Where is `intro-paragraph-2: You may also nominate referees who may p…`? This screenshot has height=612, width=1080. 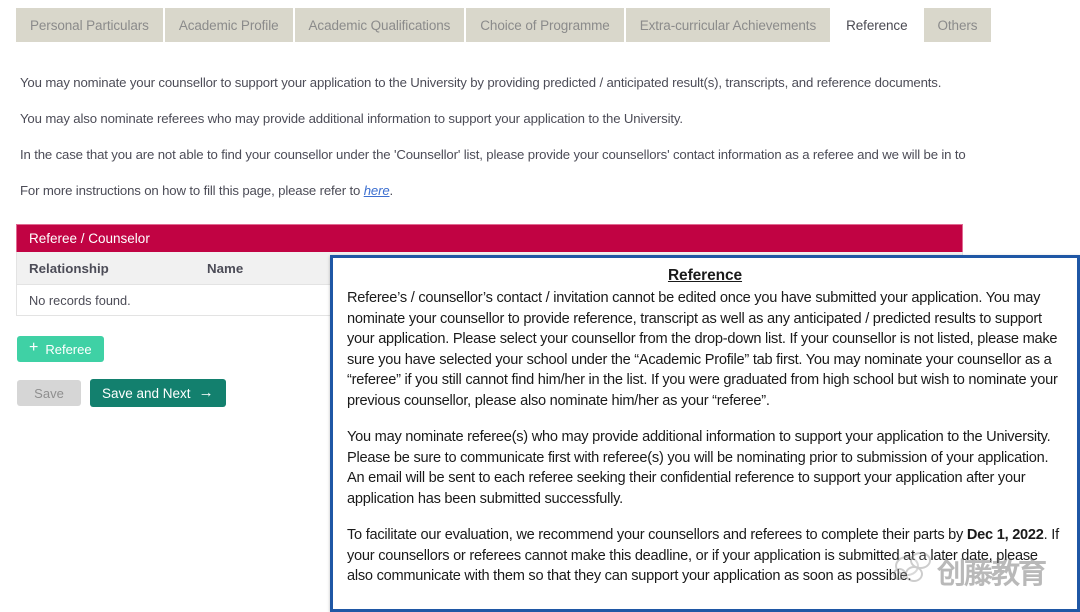 intro-paragraph-2: You may also nominate referees who may p… is located at coordinates (351, 118).